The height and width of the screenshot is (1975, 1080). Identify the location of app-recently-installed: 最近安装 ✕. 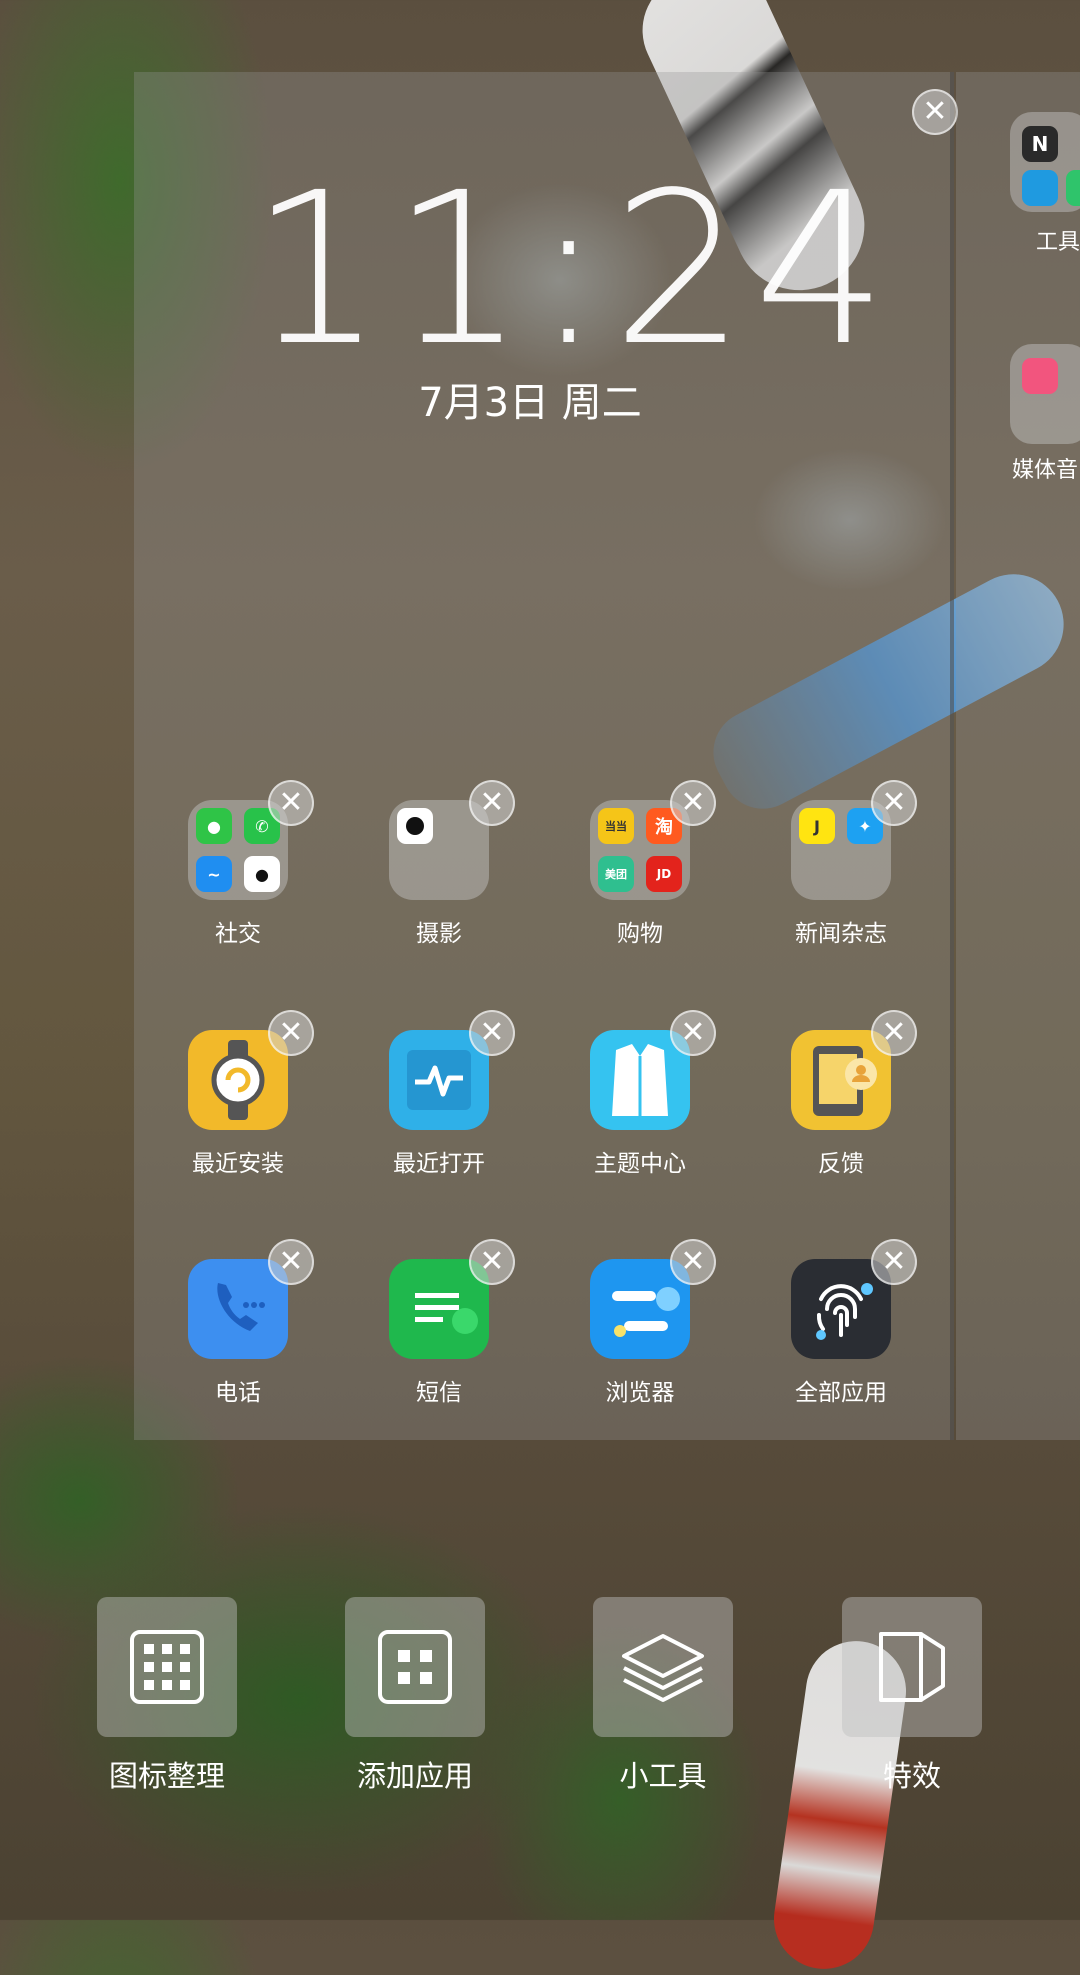
(238, 1094).